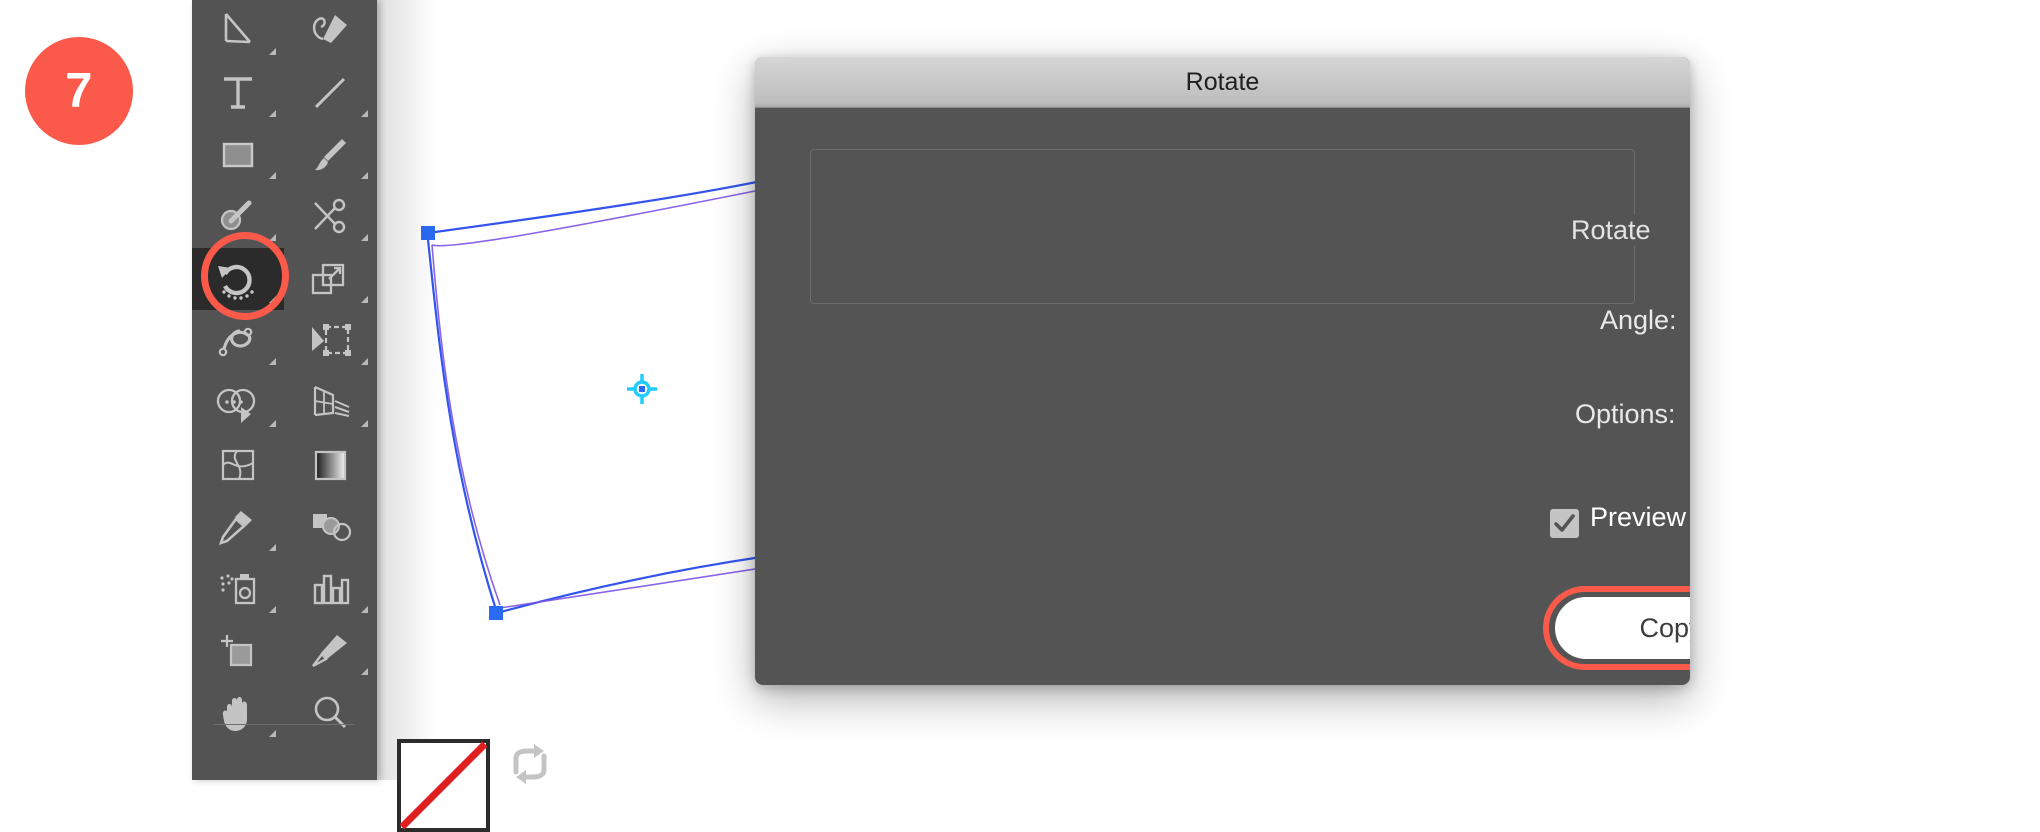 Image resolution: width=2040 pixels, height=832 pixels. Describe the element at coordinates (1638, 320) in the screenshot. I see `angle-label: Angle:` at that location.